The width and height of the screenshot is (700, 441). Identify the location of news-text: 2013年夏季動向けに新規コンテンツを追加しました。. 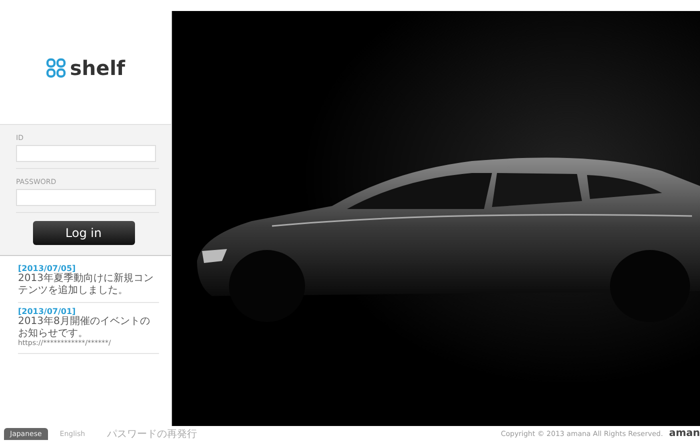
(86, 284).